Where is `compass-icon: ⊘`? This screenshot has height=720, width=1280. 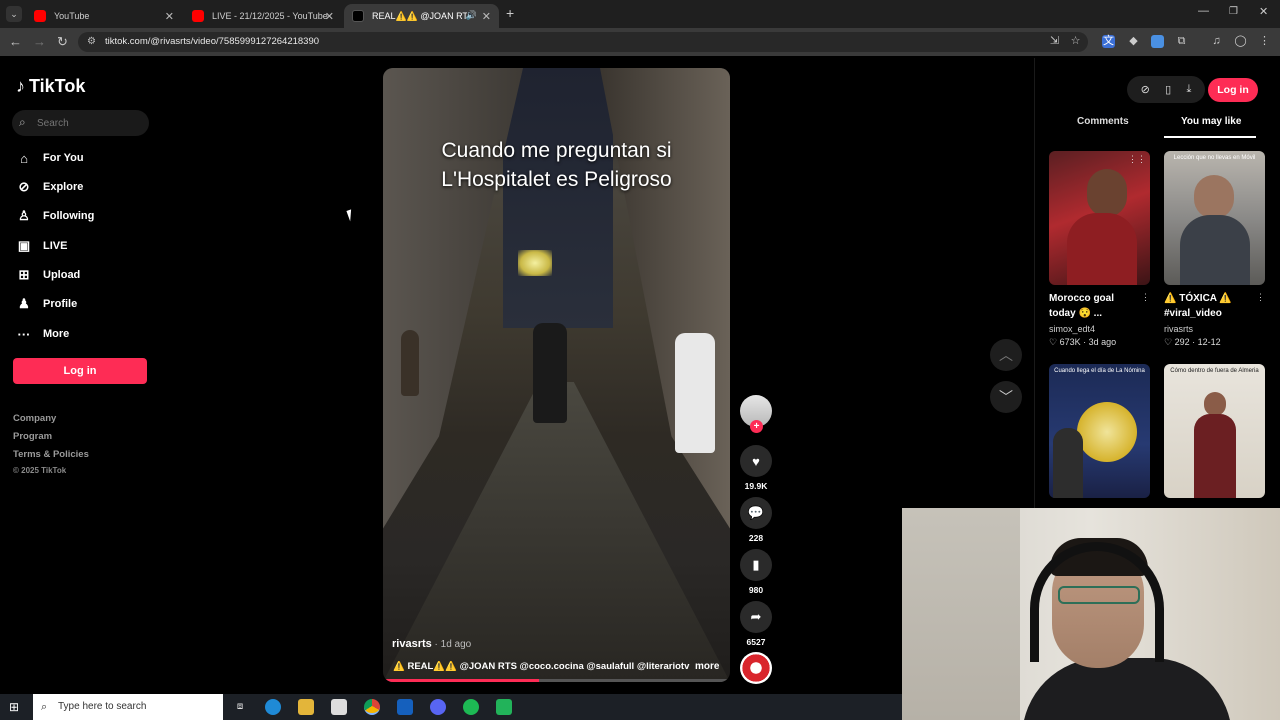
compass-icon: ⊘ is located at coordinates (1145, 89).